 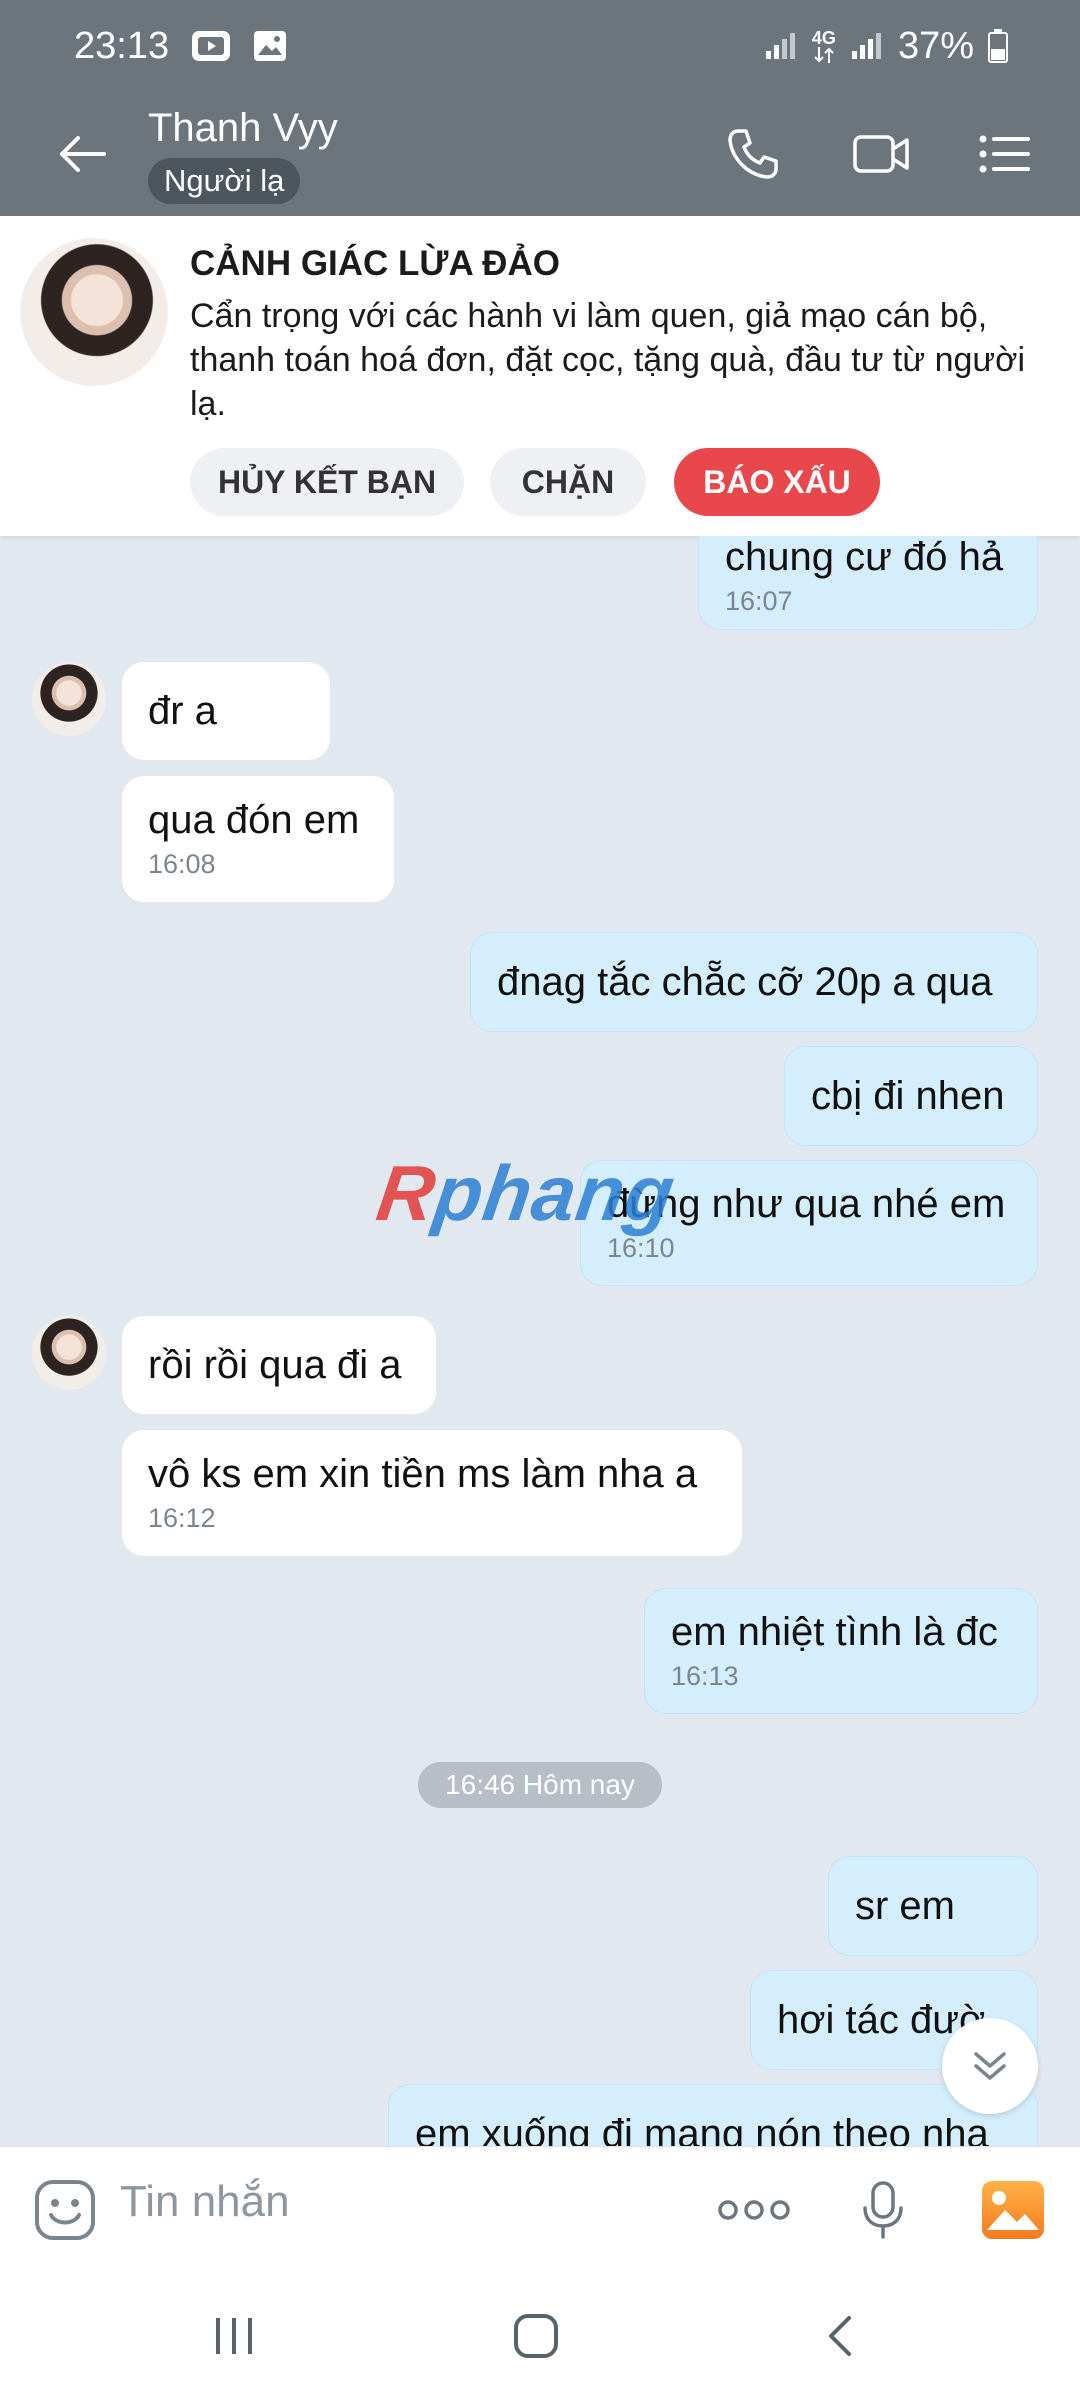 I want to click on message-outgoing: đnag tắc chẵc cỡ 20p a qua, so click(x=754, y=982).